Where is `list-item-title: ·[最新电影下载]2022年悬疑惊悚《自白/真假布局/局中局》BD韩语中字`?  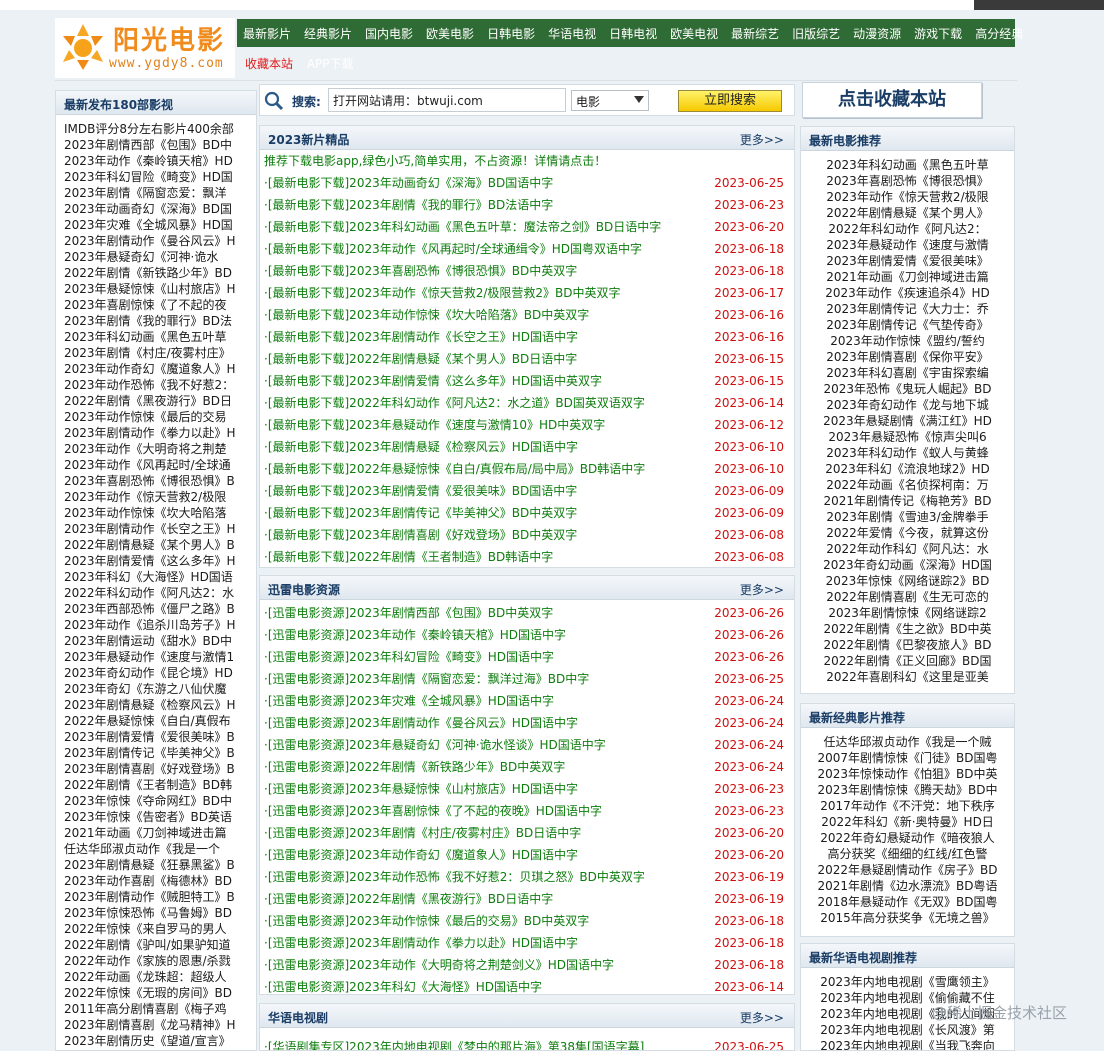 list-item-title: ·[最新电影下载]2022年悬疑惊悚《自白/真假布局/局中局》BD韩语中字 is located at coordinates (454, 469).